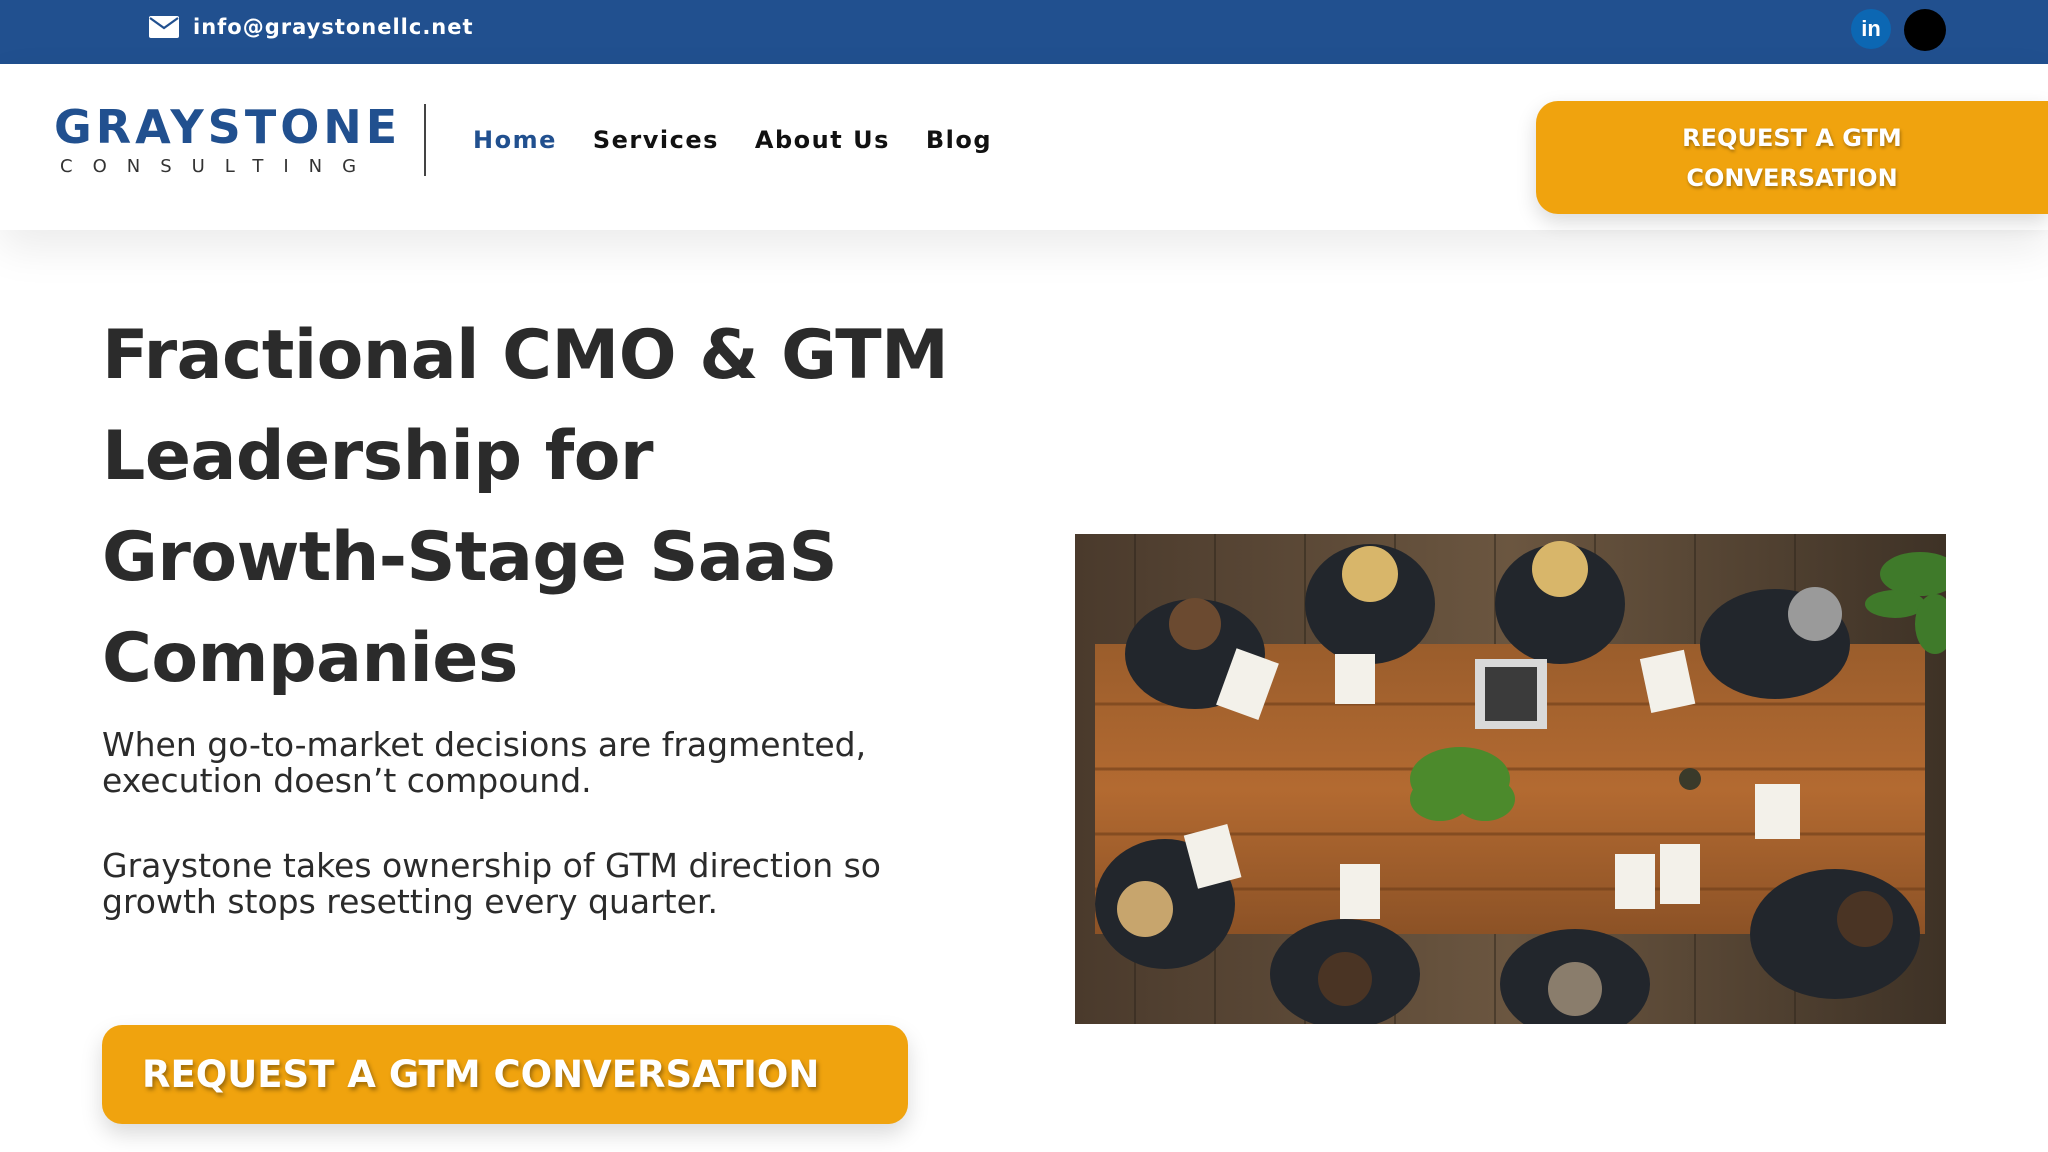 Image resolution: width=2048 pixels, height=1152 pixels. What do you see at coordinates (732, 140) in the screenshot?
I see `main-nav: Home Services About Us Blog` at bounding box center [732, 140].